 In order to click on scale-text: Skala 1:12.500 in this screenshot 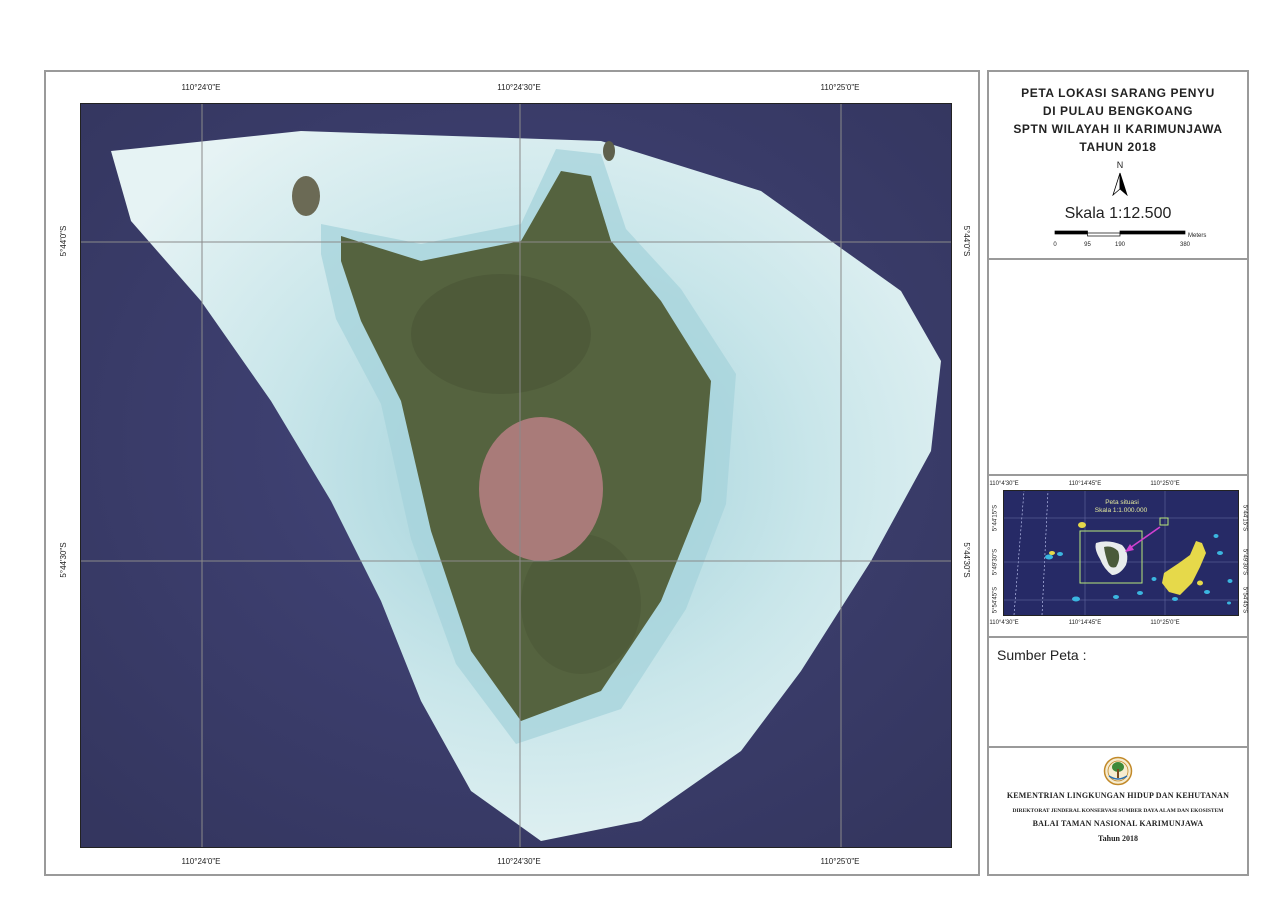, I will do `click(1118, 213)`.